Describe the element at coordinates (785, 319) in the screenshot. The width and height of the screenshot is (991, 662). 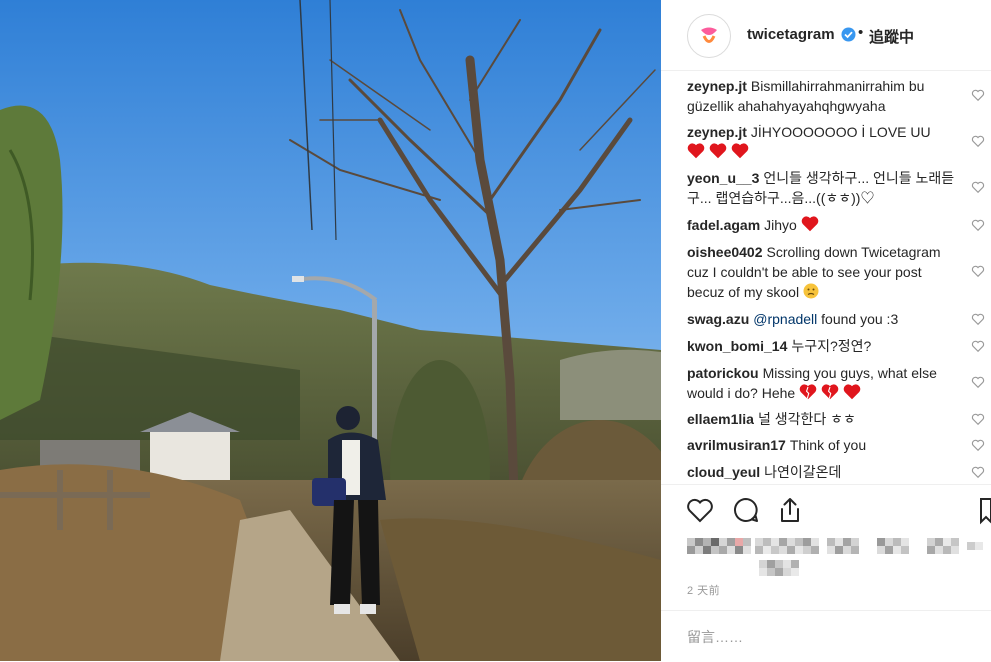
I see `comment-mention-link: @rpnadell` at that location.